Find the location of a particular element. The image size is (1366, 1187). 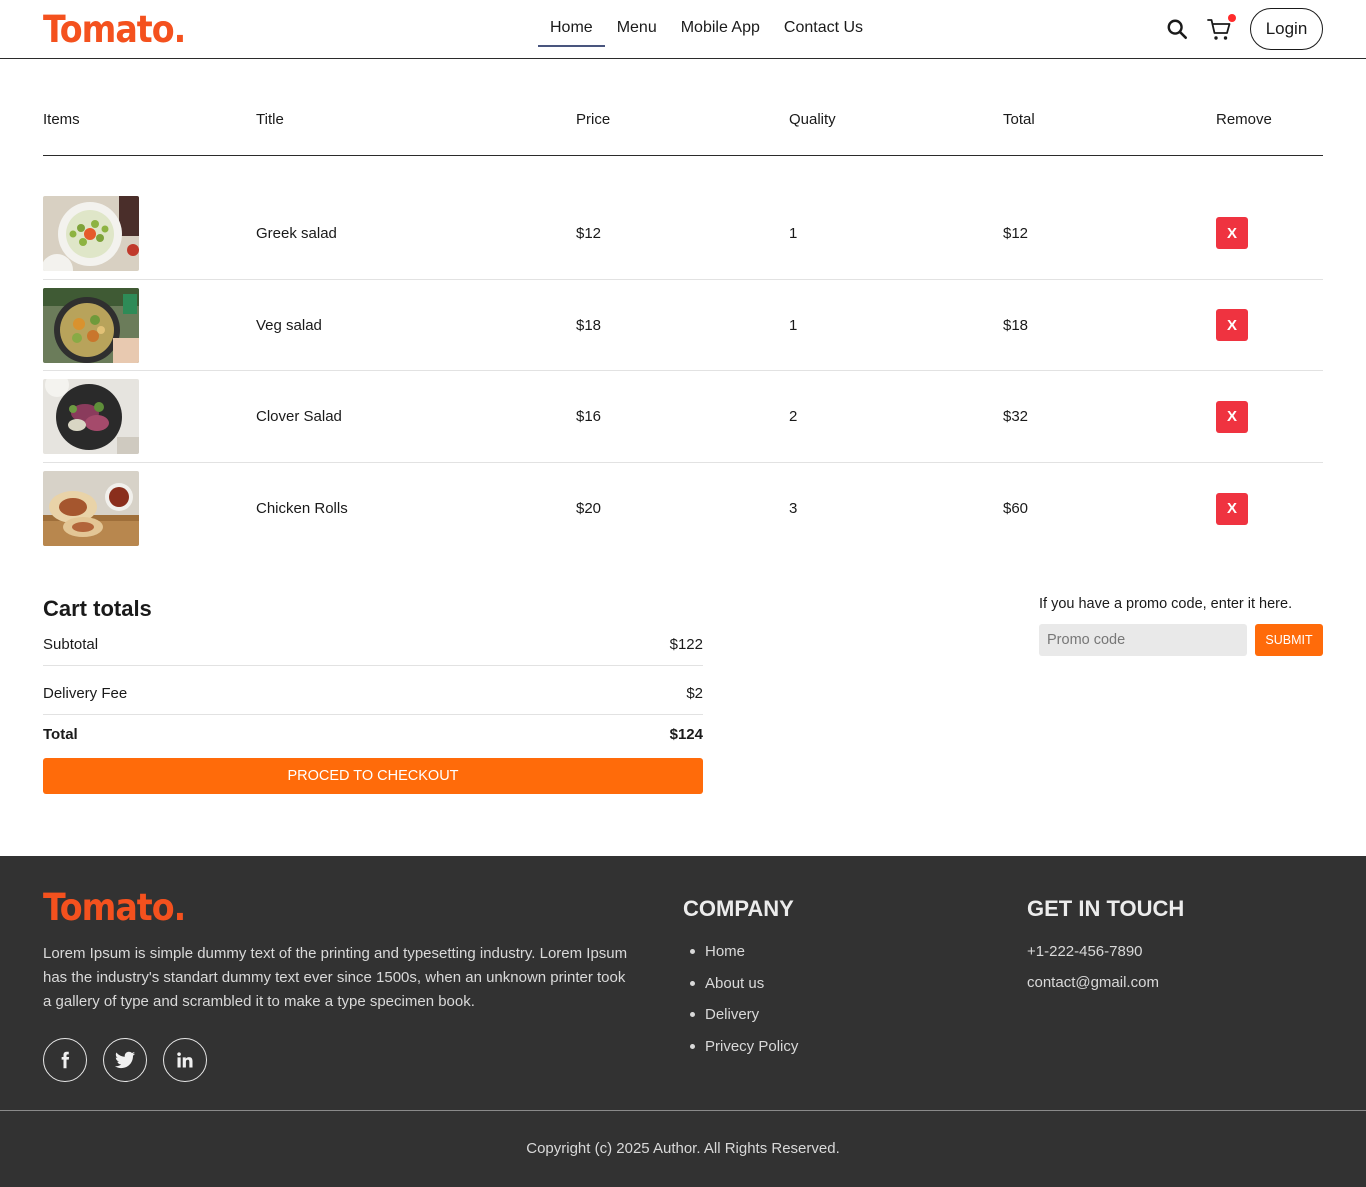

header-divider is located at coordinates (683, 155).